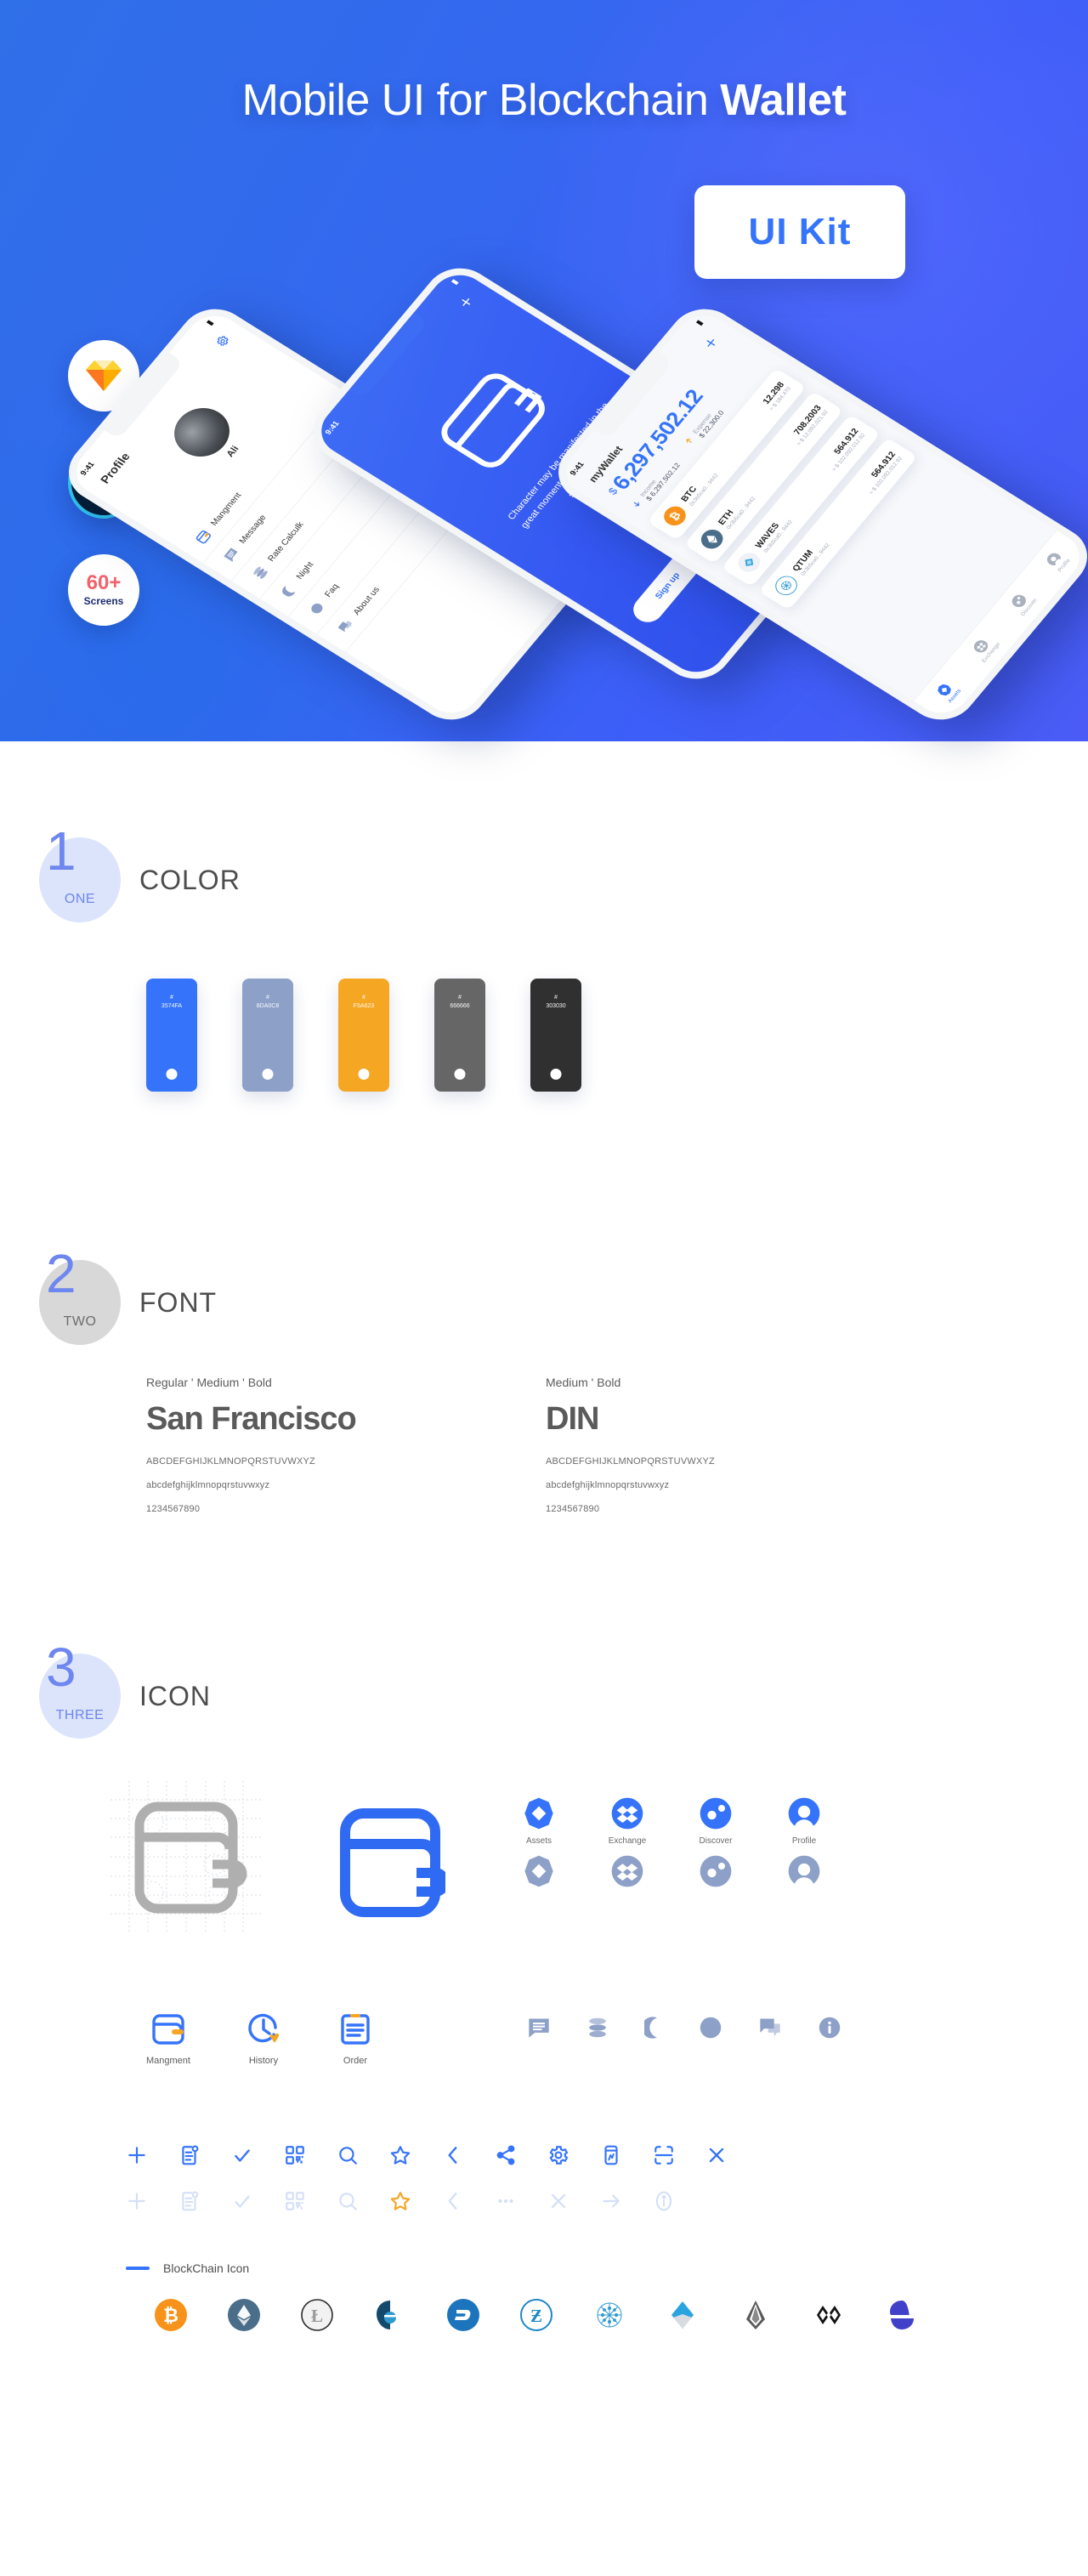  I want to click on qtum-icon, so click(609, 2315).